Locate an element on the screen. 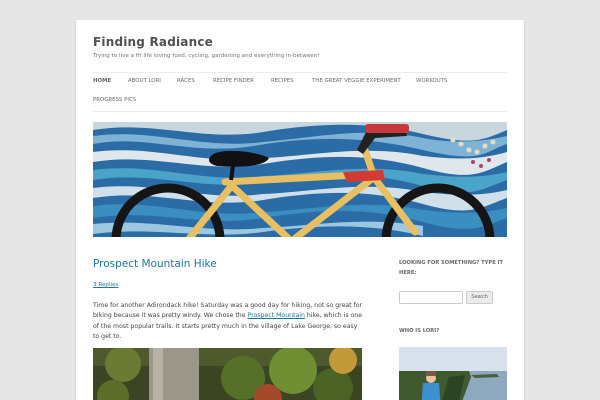 This screenshot has height=400, width=600. nav-divider-bottom is located at coordinates (300, 111).